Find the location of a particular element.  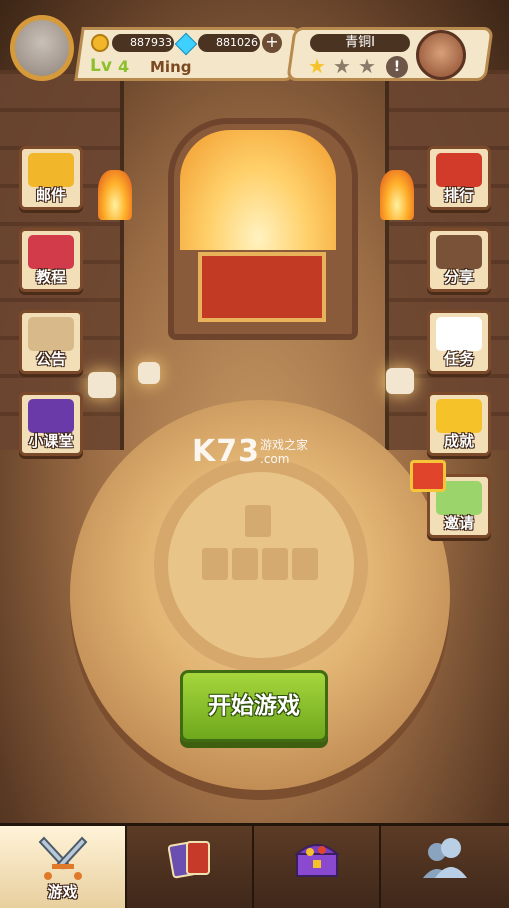

player-level: 4 is located at coordinates (124, 66).